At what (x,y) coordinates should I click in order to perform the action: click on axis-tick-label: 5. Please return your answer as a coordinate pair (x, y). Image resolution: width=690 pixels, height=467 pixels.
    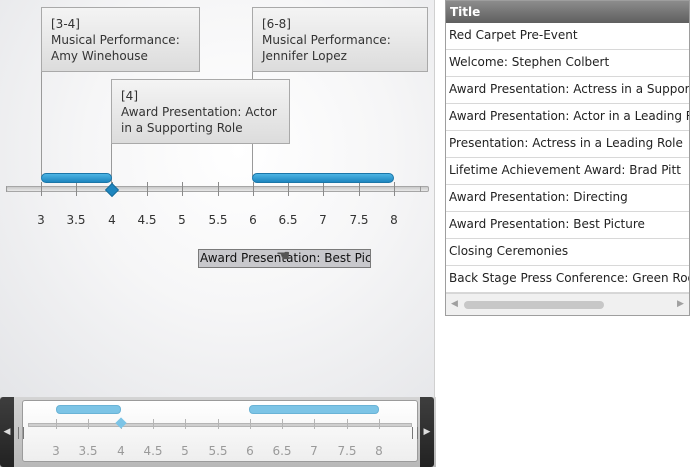
    Looking at the image, I should click on (182, 220).